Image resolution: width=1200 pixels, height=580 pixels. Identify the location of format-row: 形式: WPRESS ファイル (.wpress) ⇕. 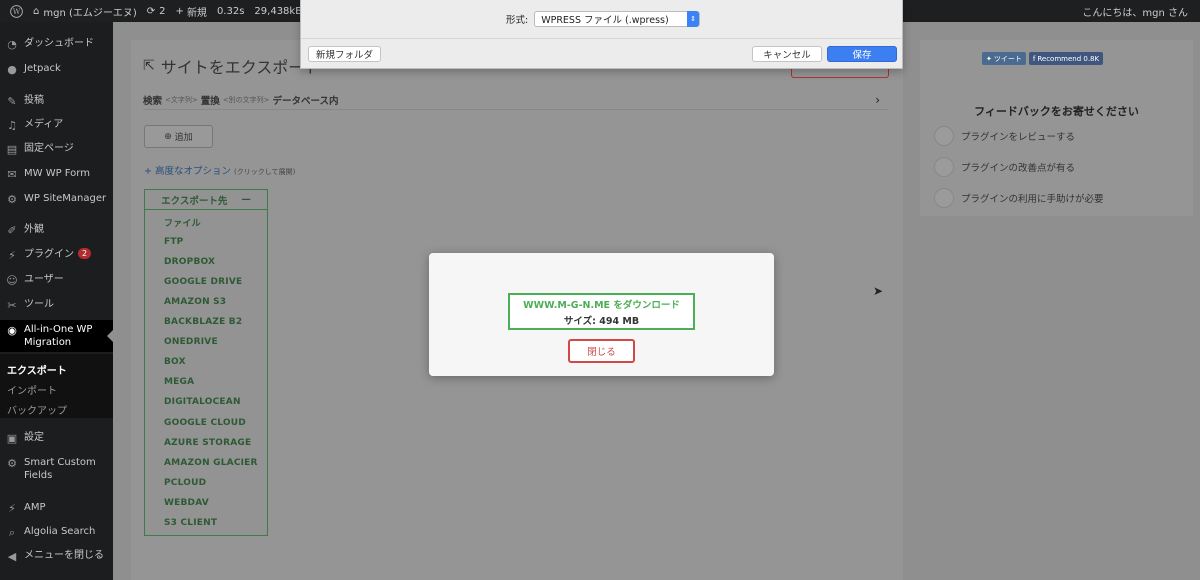
(603, 19).